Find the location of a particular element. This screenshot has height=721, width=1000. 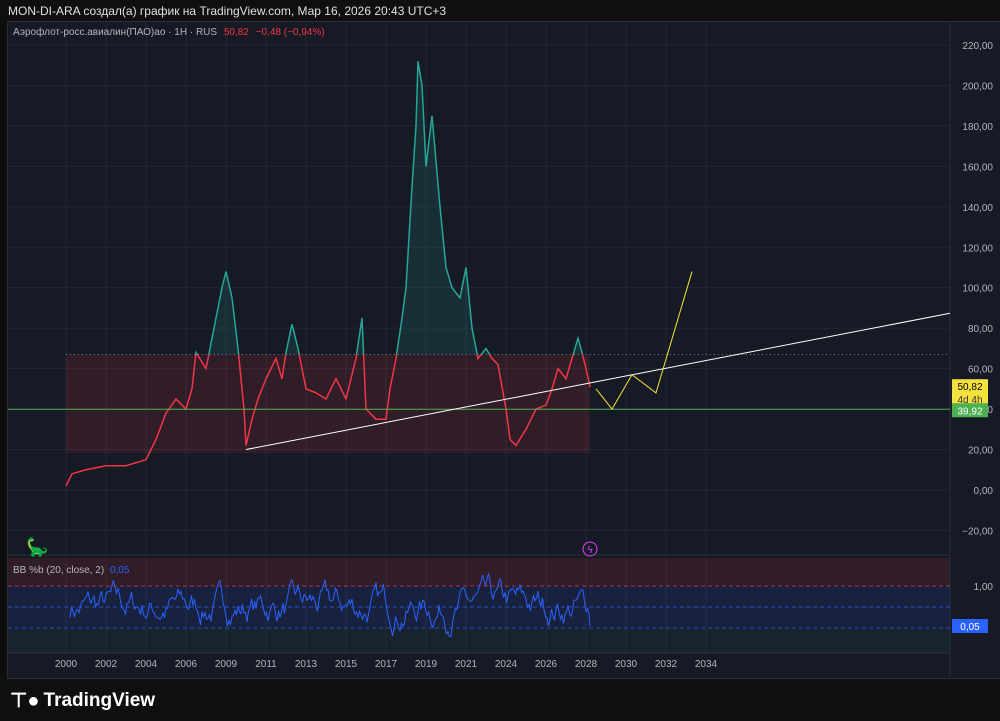

x-tick-label: 2004 is located at coordinates (146, 664).